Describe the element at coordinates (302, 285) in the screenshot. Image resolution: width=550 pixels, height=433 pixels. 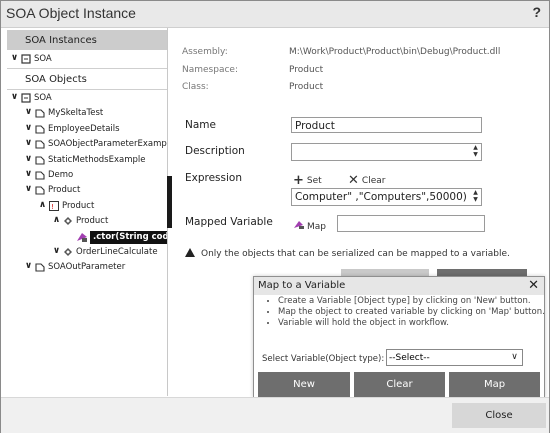
I see `popup-title: Map to a Variable` at that location.